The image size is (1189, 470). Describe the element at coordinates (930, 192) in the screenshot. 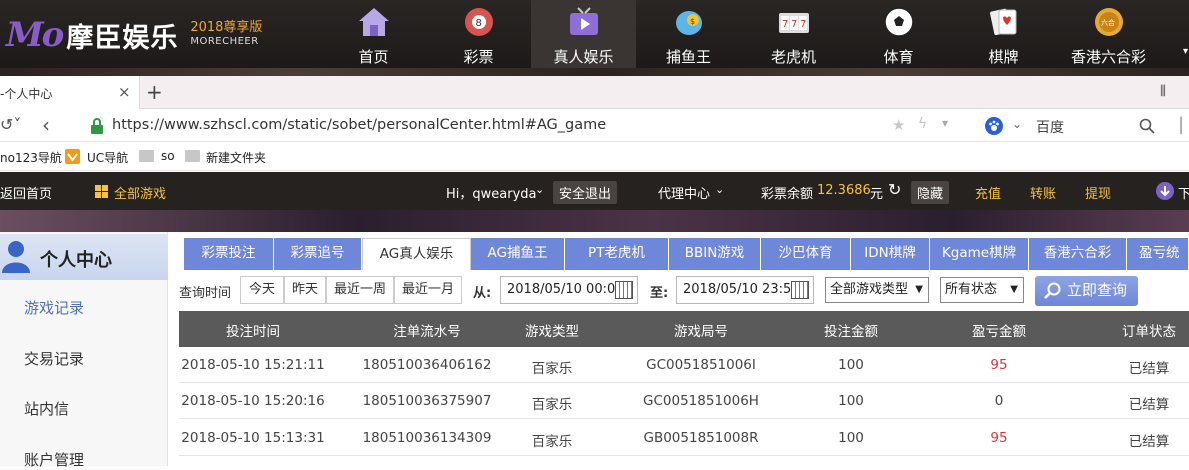

I see `hide-button: 隐藏` at that location.